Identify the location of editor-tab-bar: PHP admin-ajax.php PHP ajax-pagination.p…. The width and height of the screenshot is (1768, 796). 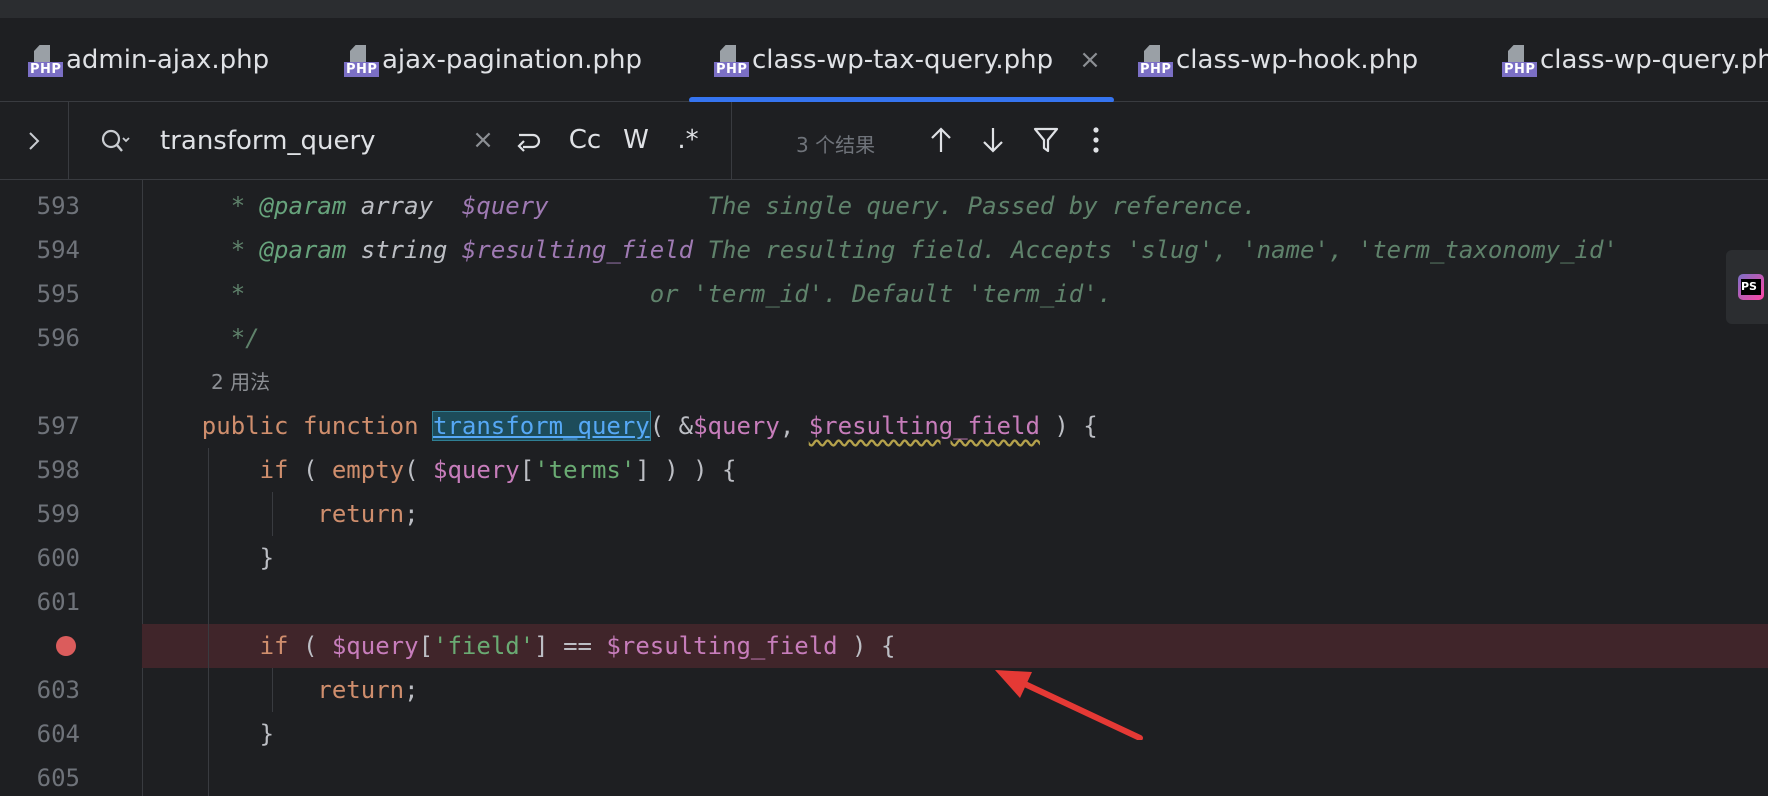
(884, 60).